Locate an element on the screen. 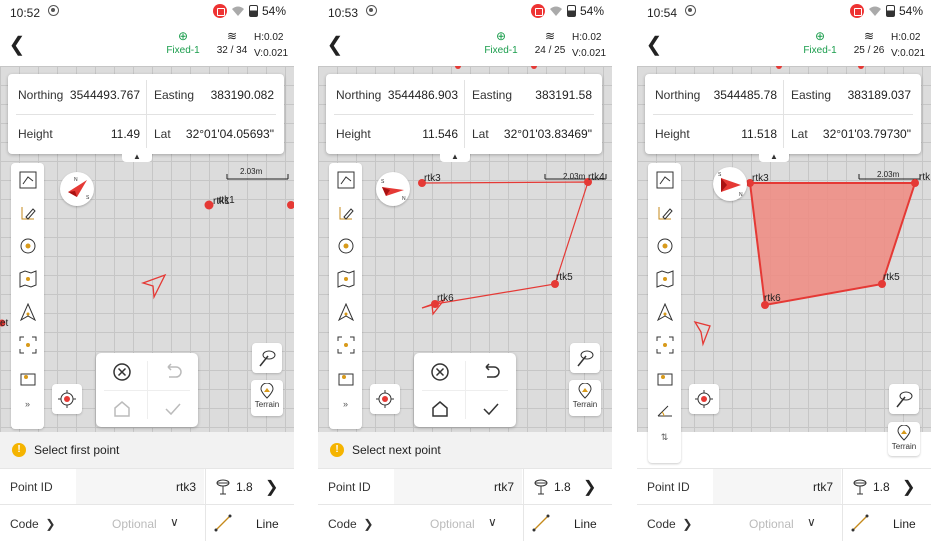 The image size is (931, 541). point-id-label: Point ID is located at coordinates (31, 487).